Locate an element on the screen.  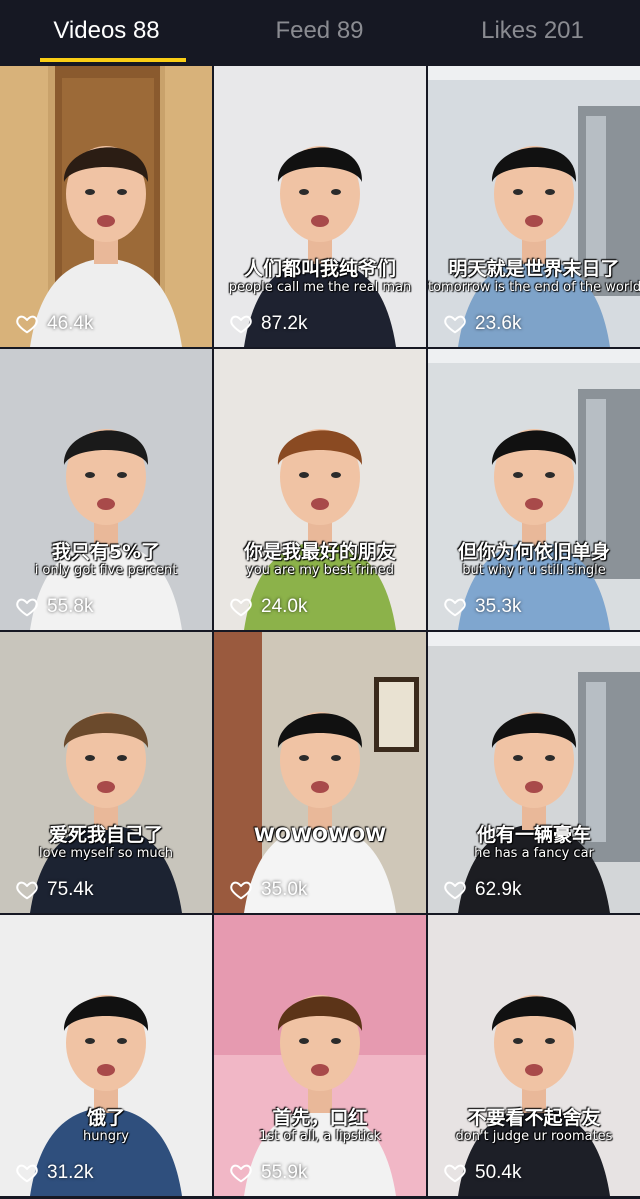
video-thumbnail: 不要看不起舍友 don't judge ur roomates 50.4k is located at coordinates (534, 1055).